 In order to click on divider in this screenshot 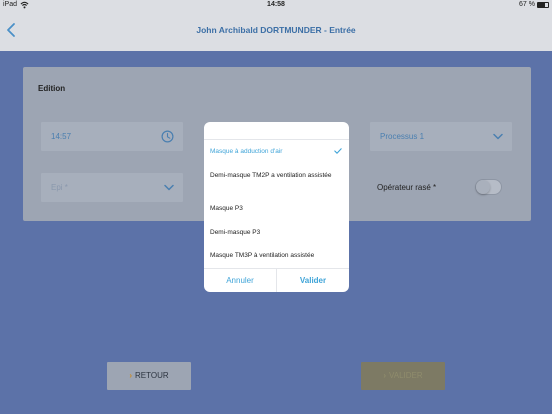, I will do `click(276, 139)`.